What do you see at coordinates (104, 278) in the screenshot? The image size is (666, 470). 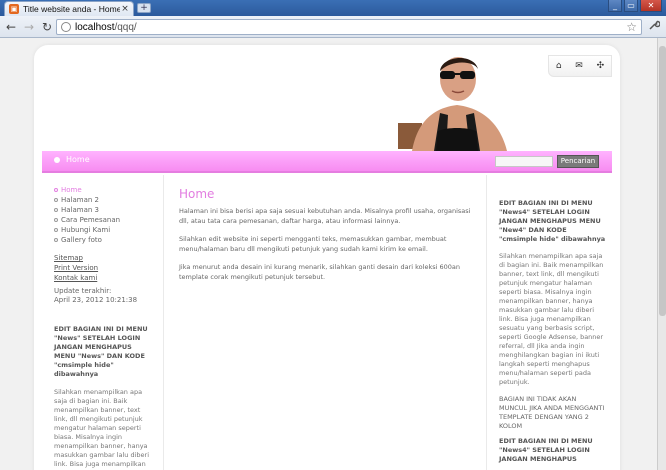 I see `kontak-kami-link: Kontak kami` at bounding box center [104, 278].